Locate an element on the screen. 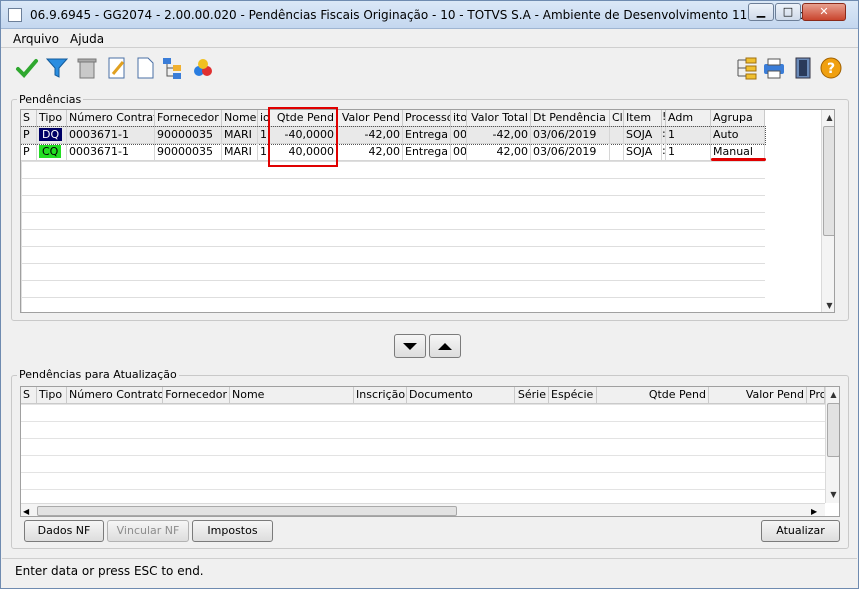 This screenshot has width=859, height=589. col-header-pro: Pro is located at coordinates (816, 395).